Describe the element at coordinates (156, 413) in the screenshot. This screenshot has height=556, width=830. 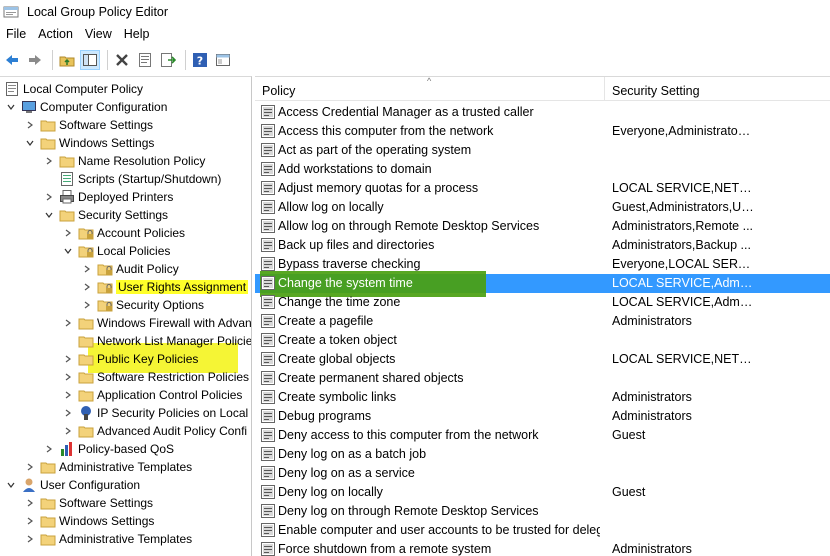
I see `tree-item: IP Security Policies on Local C` at that location.